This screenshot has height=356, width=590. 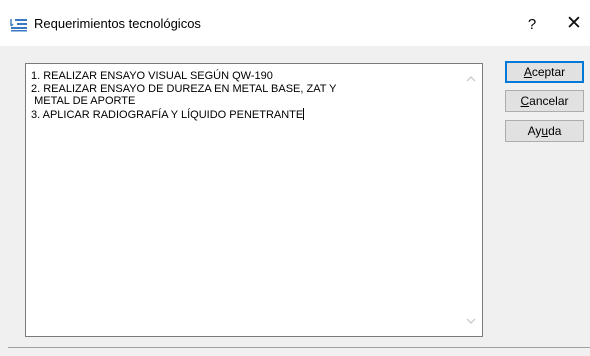 I want to click on cancel-mnemonic: C, so click(x=525, y=101).